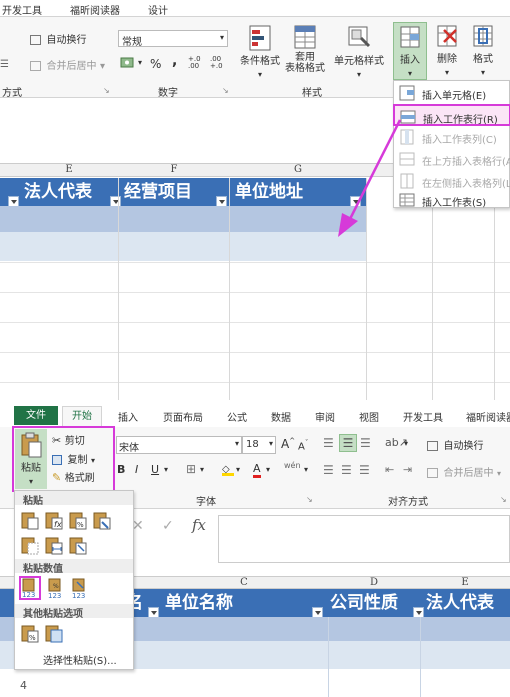  What do you see at coordinates (102, 520) in the screenshot?
I see `paste-keep-source-format-icon` at bounding box center [102, 520].